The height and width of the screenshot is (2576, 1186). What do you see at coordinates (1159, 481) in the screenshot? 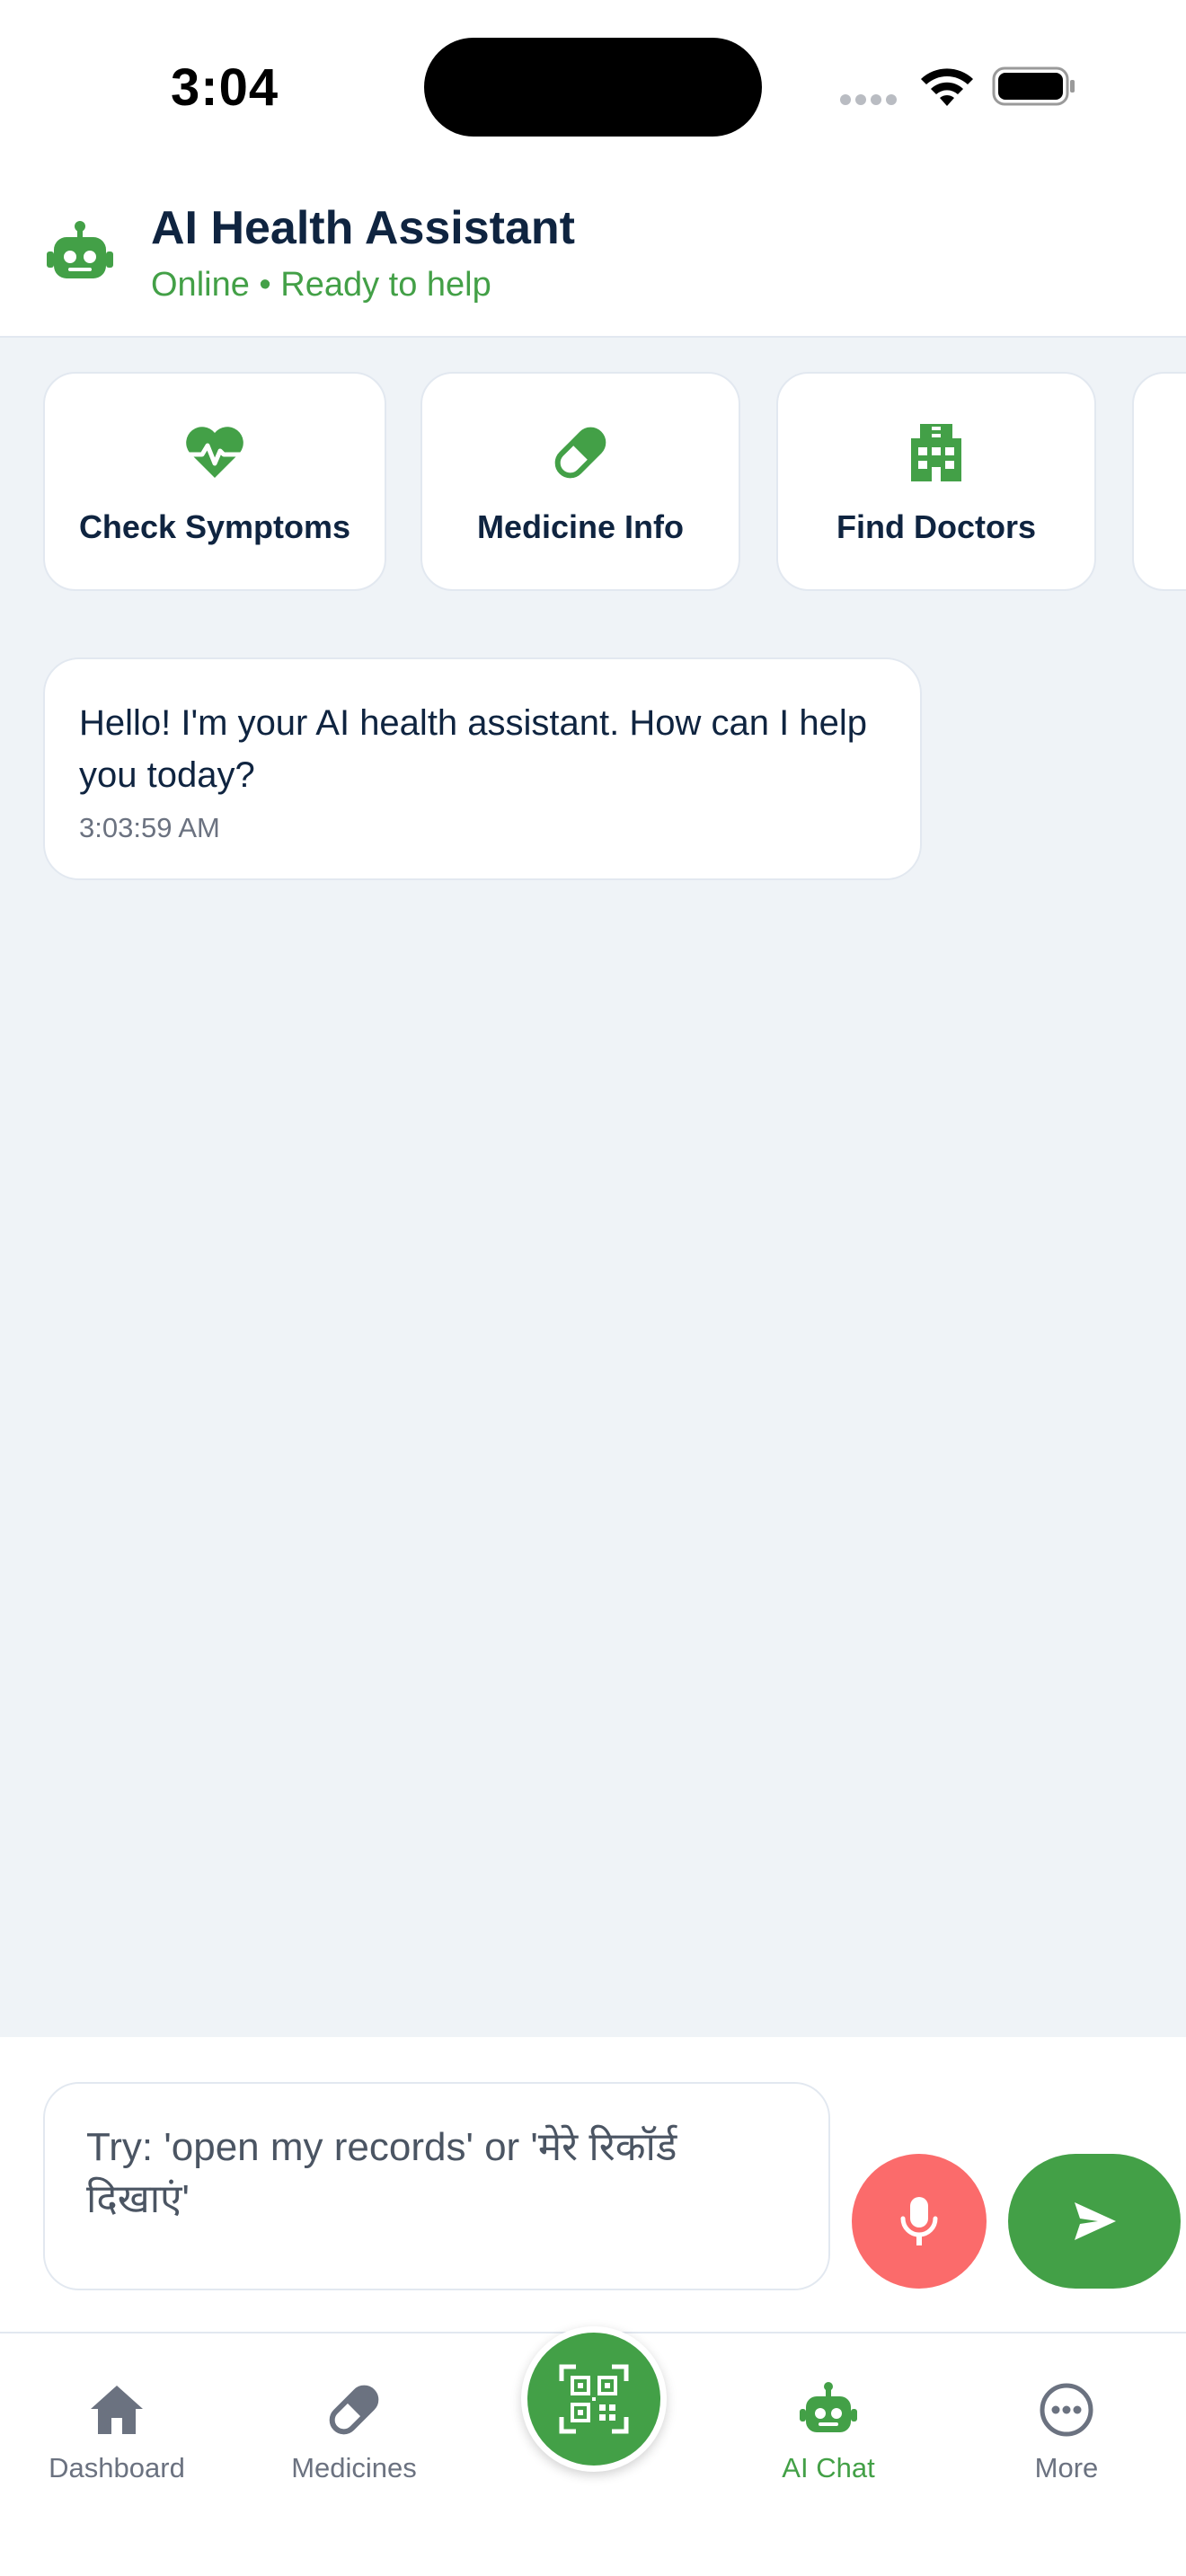
I see `quick-action-more` at bounding box center [1159, 481].